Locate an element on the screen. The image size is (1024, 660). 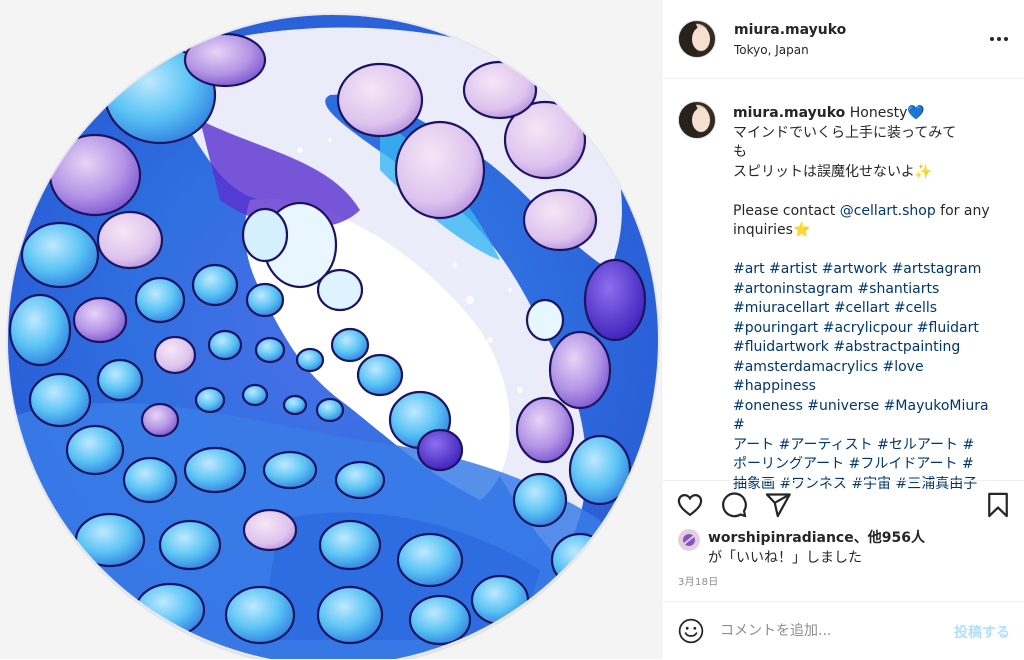
bookmark-icon is located at coordinates (998, 505).